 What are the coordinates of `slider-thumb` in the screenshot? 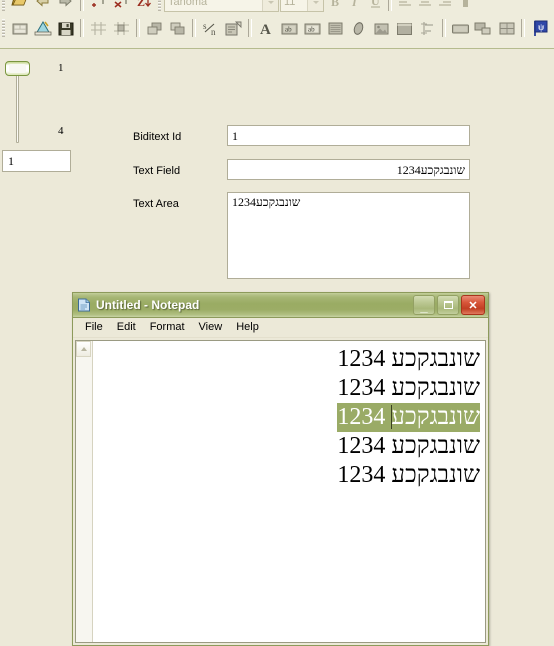 It's located at (17, 68).